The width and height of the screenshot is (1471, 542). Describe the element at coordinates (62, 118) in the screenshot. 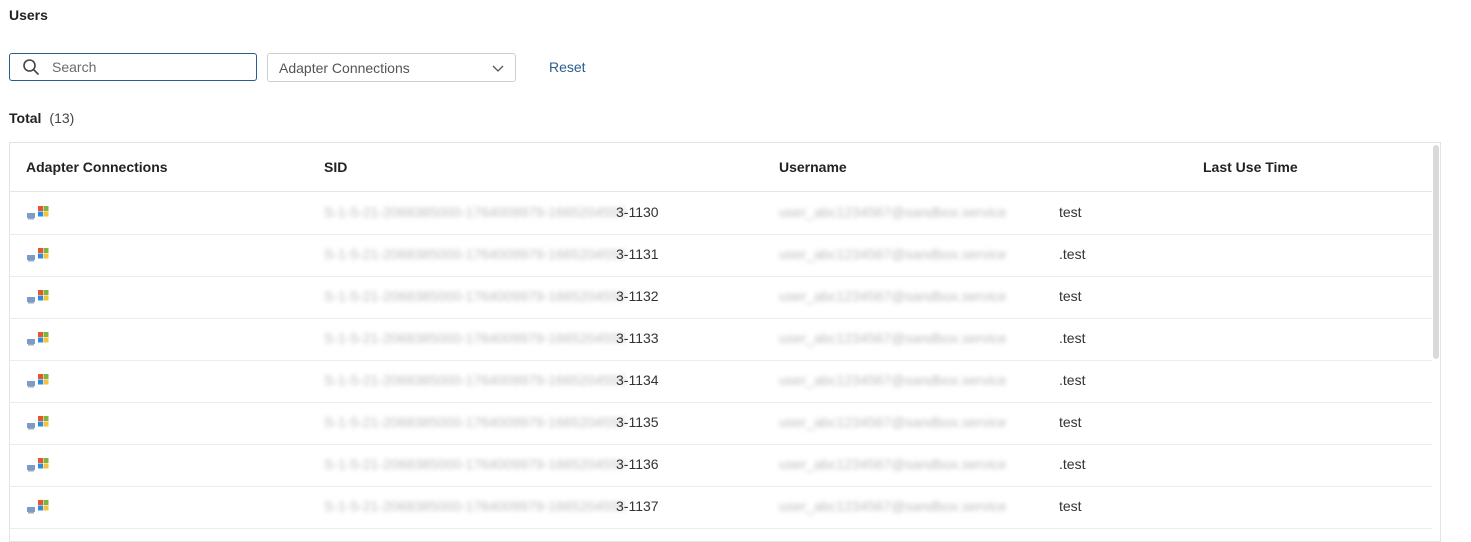

I see `total-value: (13)` at that location.